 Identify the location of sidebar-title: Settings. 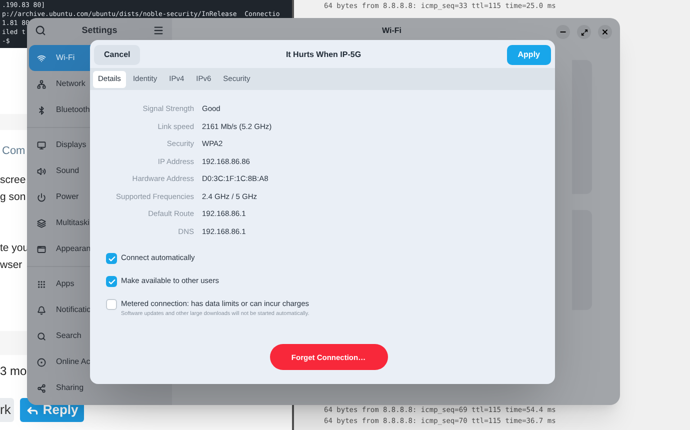
(100, 30).